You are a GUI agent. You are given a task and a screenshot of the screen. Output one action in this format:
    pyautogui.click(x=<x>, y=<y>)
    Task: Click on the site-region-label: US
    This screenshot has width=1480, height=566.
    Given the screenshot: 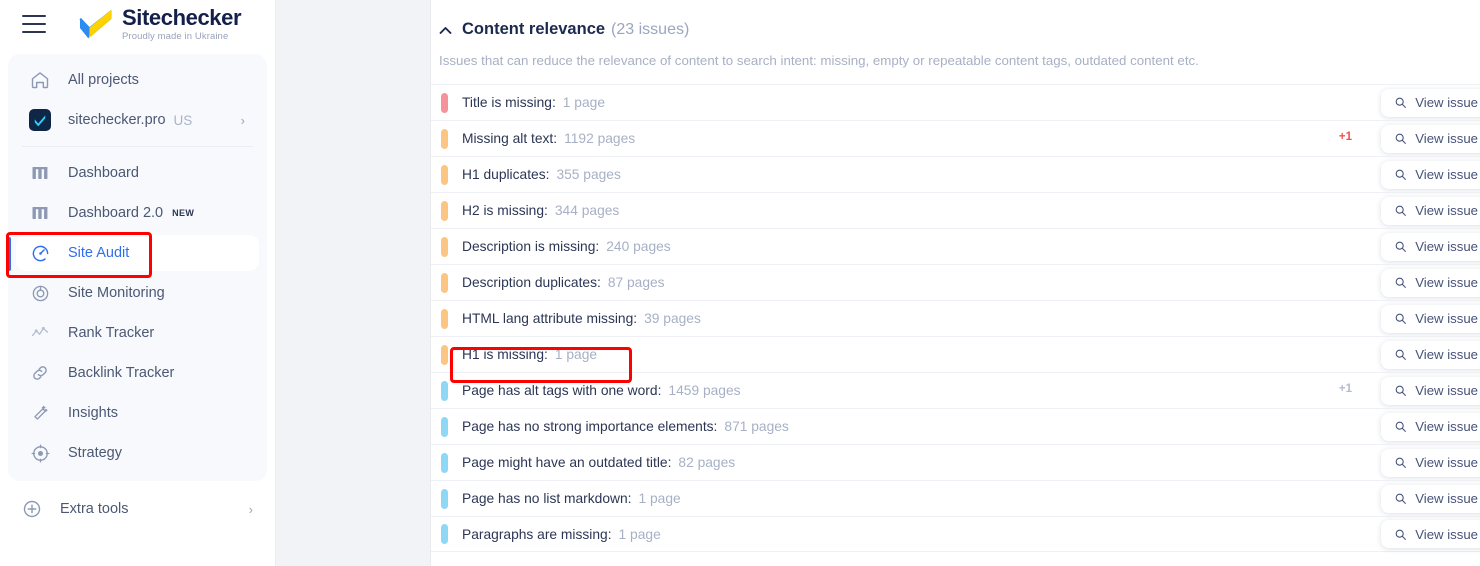 What is the action you would take?
    pyautogui.click(x=183, y=120)
    